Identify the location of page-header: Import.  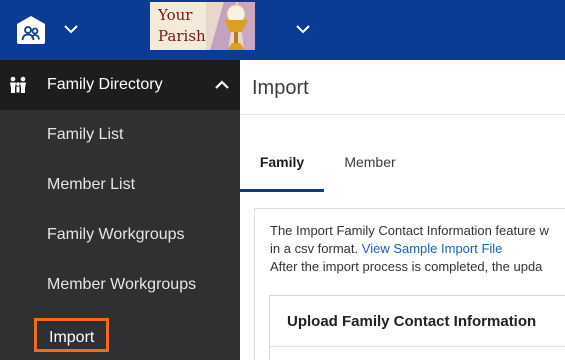
(402, 87).